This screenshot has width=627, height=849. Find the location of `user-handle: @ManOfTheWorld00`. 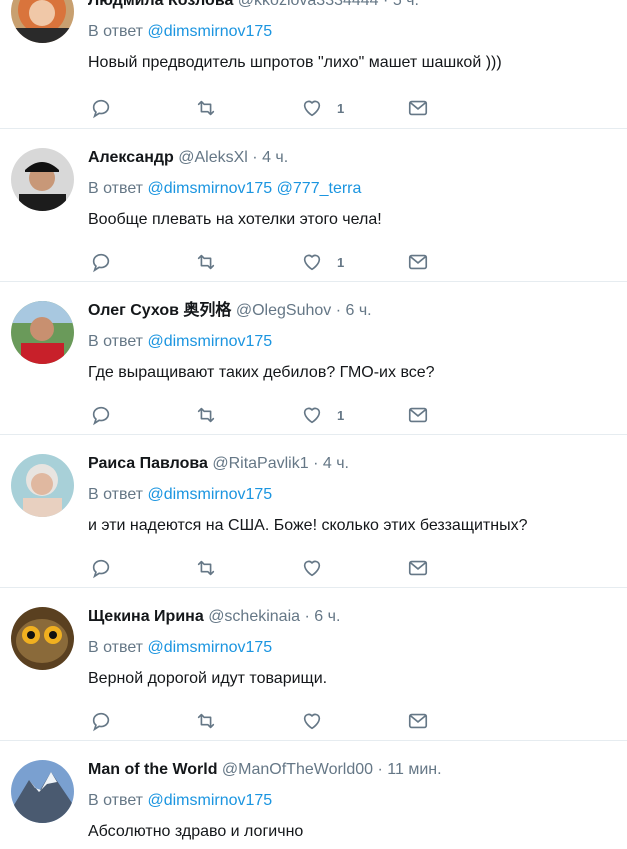

user-handle: @ManOfTheWorld00 is located at coordinates (297, 769).